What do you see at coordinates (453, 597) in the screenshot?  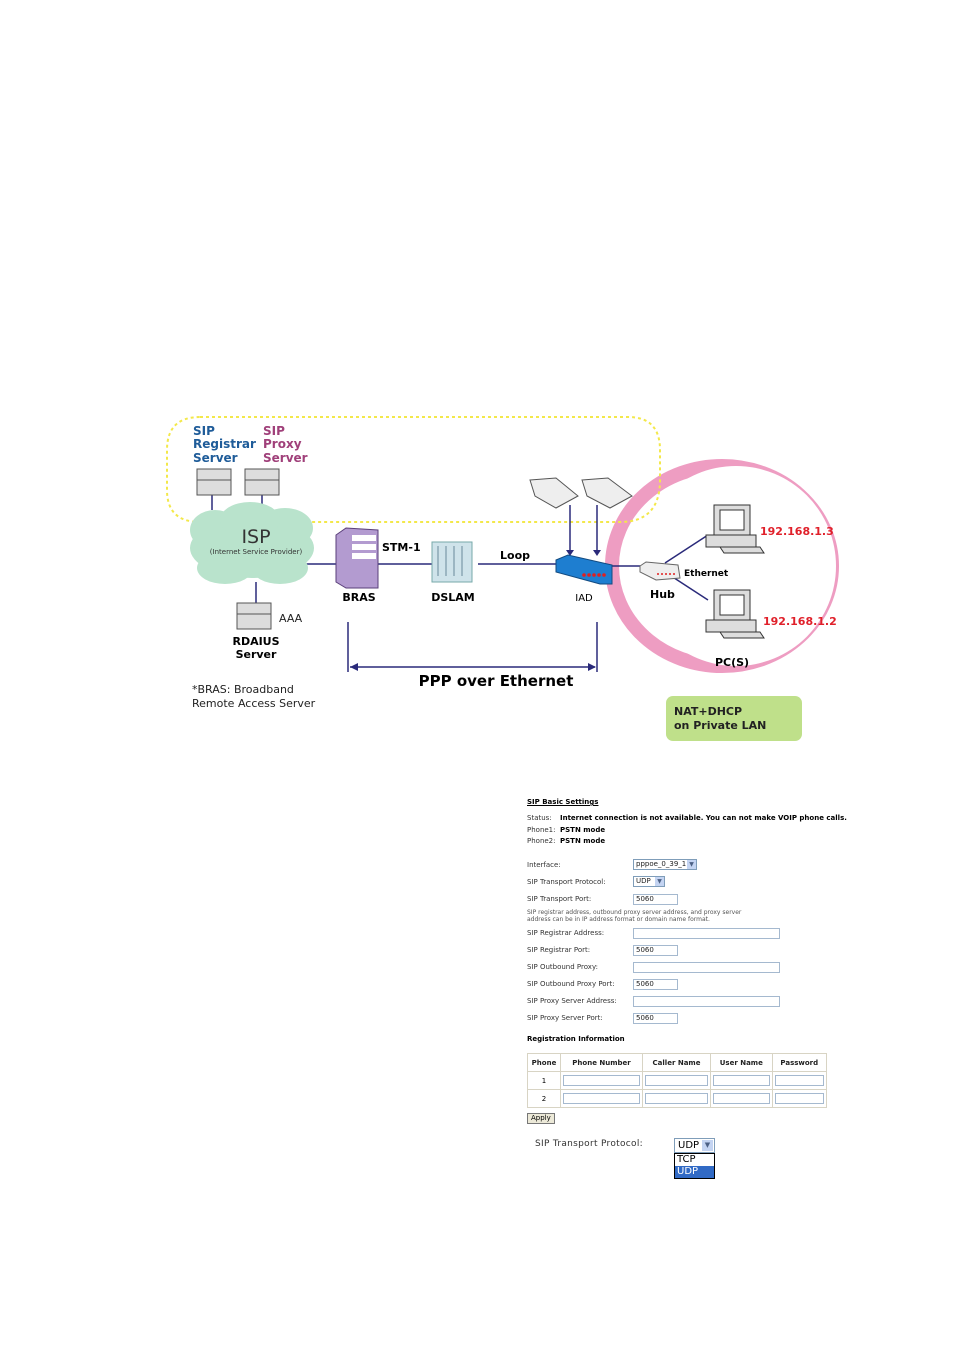 I see `dslam-label: DSLAM` at bounding box center [453, 597].